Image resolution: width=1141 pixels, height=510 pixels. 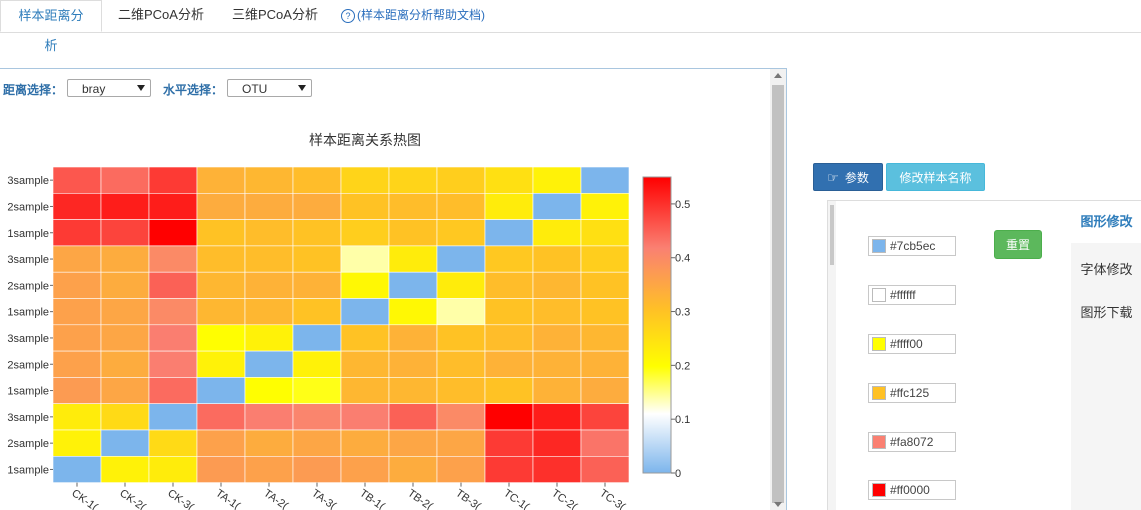 I want to click on color-value: #7cb5ec, so click(x=913, y=246).